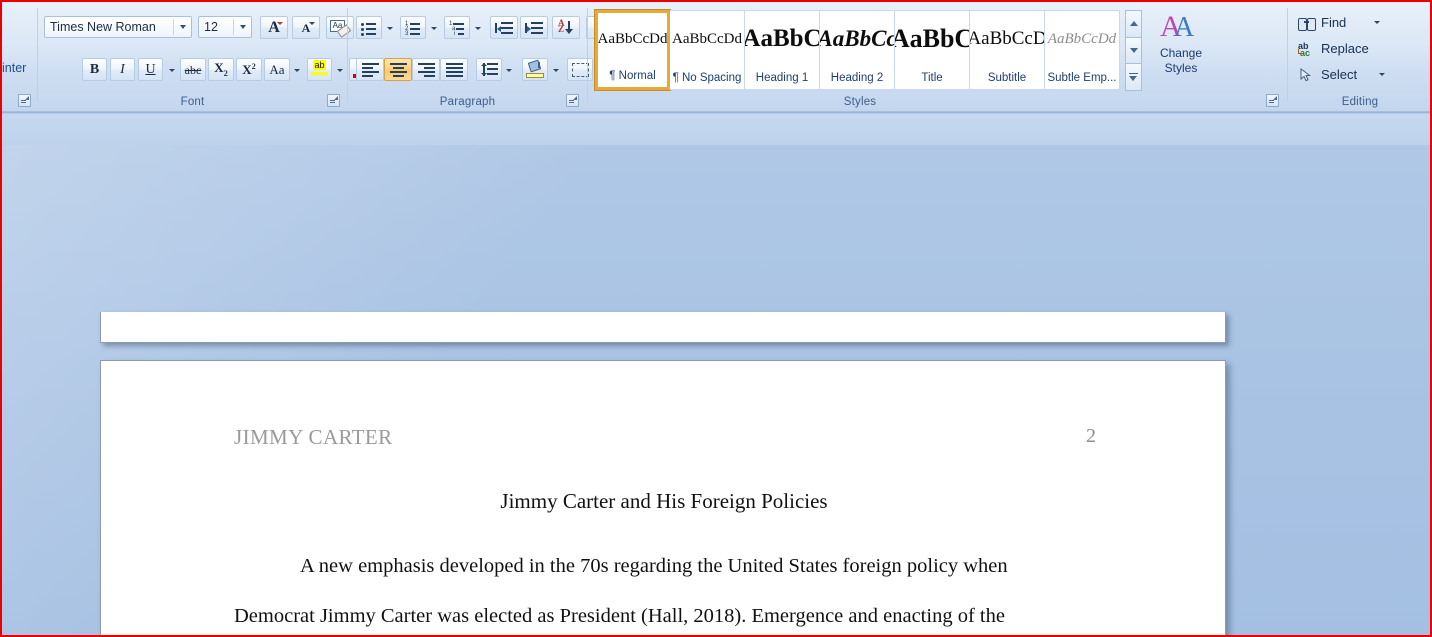 The width and height of the screenshot is (1432, 637). Describe the element at coordinates (370, 69) in the screenshot. I see `align-left-button` at that location.